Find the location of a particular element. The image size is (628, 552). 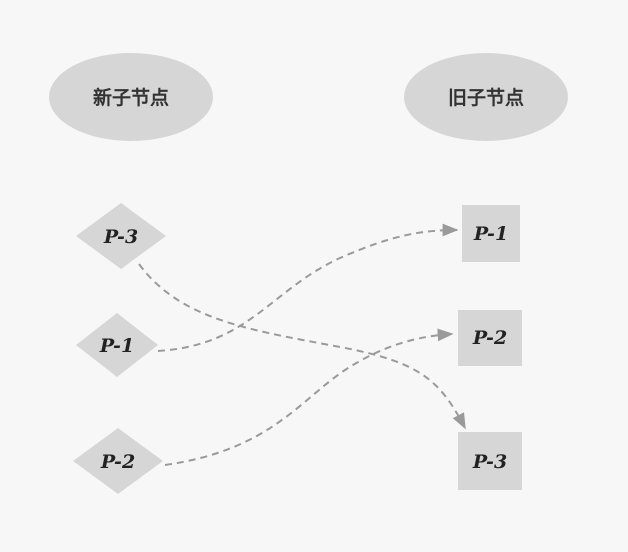

old-node-p3-label: P-3 is located at coordinates (489, 462).